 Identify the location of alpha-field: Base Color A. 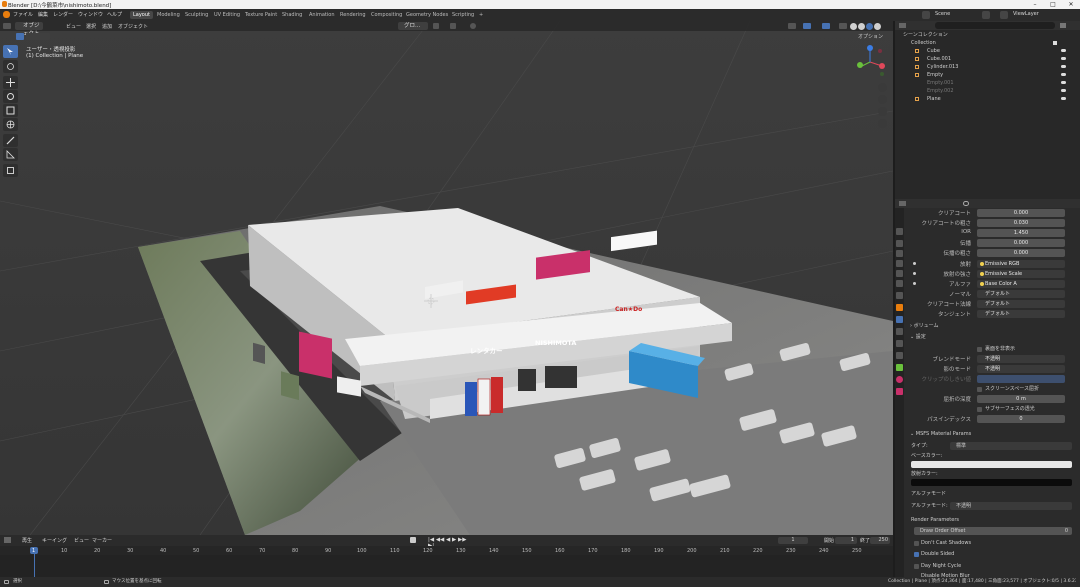
(1021, 284).